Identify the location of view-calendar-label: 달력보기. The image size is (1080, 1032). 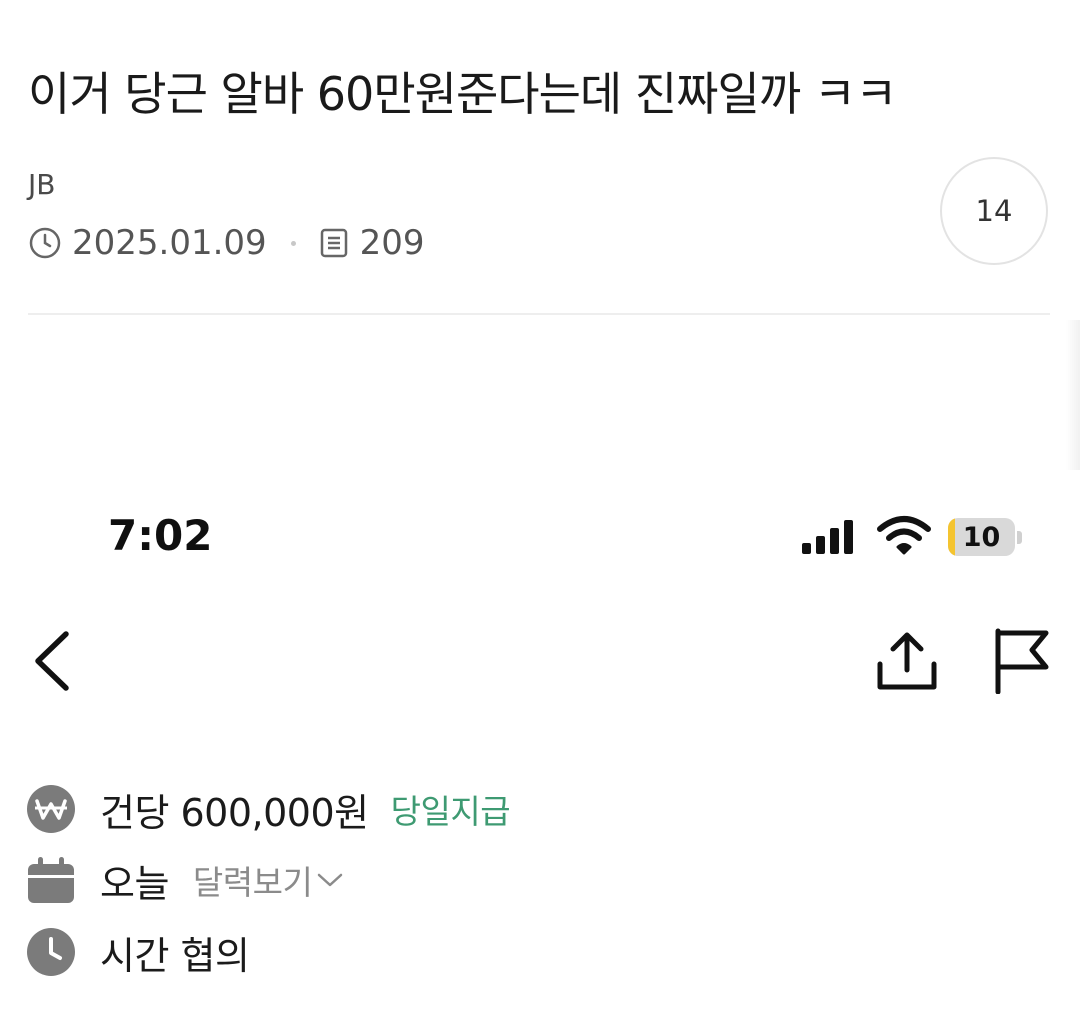
(252, 882).